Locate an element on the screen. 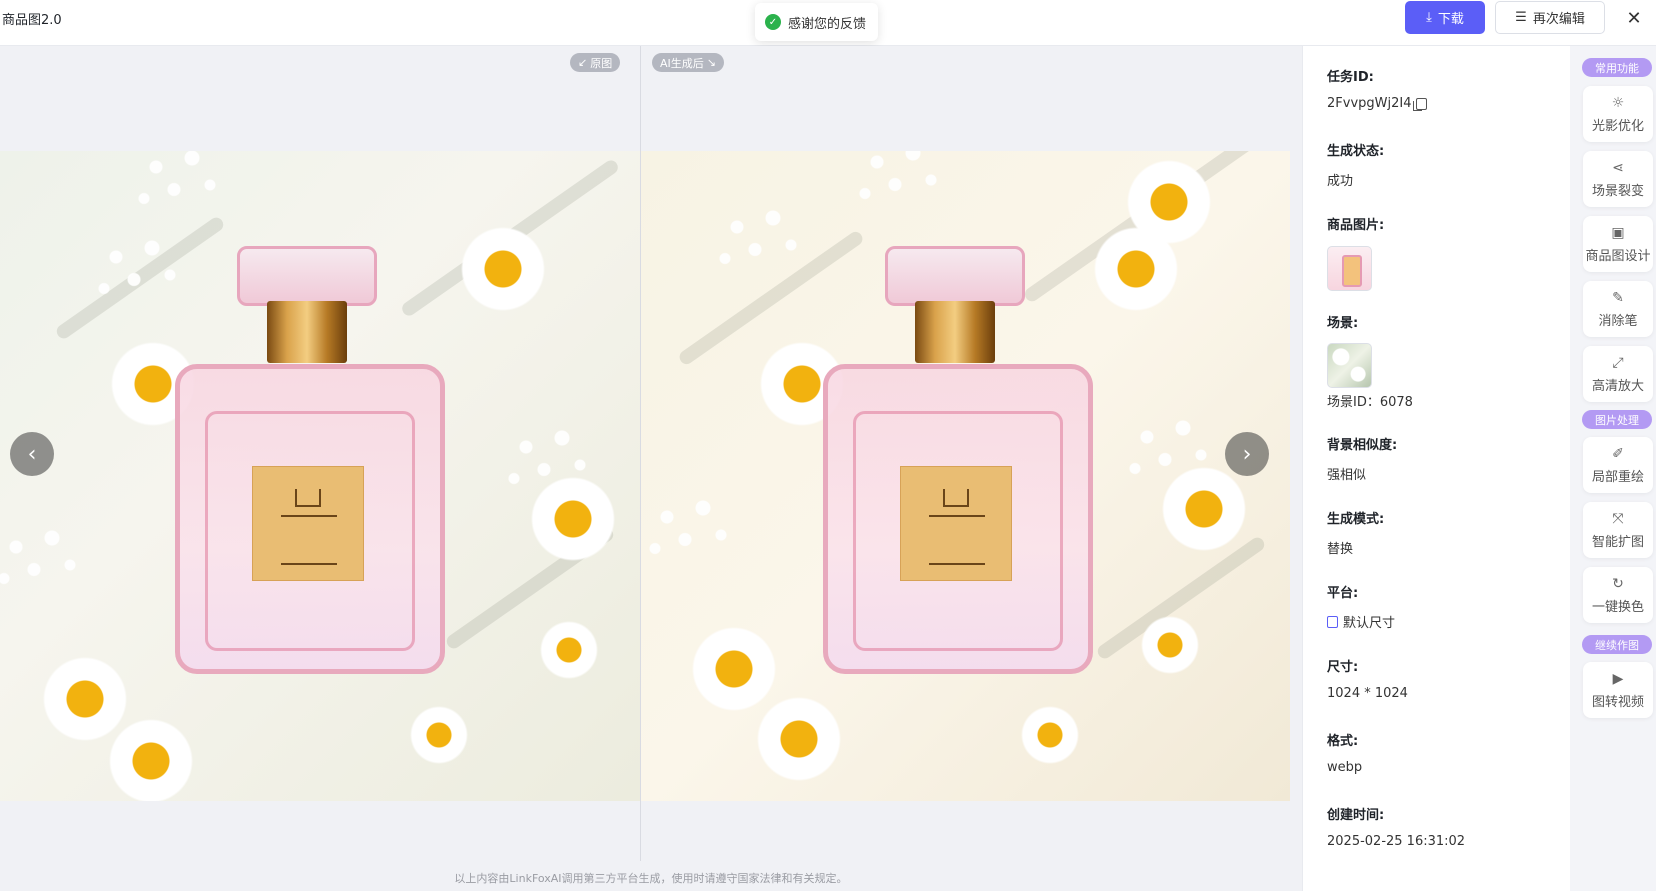 The image size is (1656, 891). tool-label: 光影优化 is located at coordinates (1617, 126).